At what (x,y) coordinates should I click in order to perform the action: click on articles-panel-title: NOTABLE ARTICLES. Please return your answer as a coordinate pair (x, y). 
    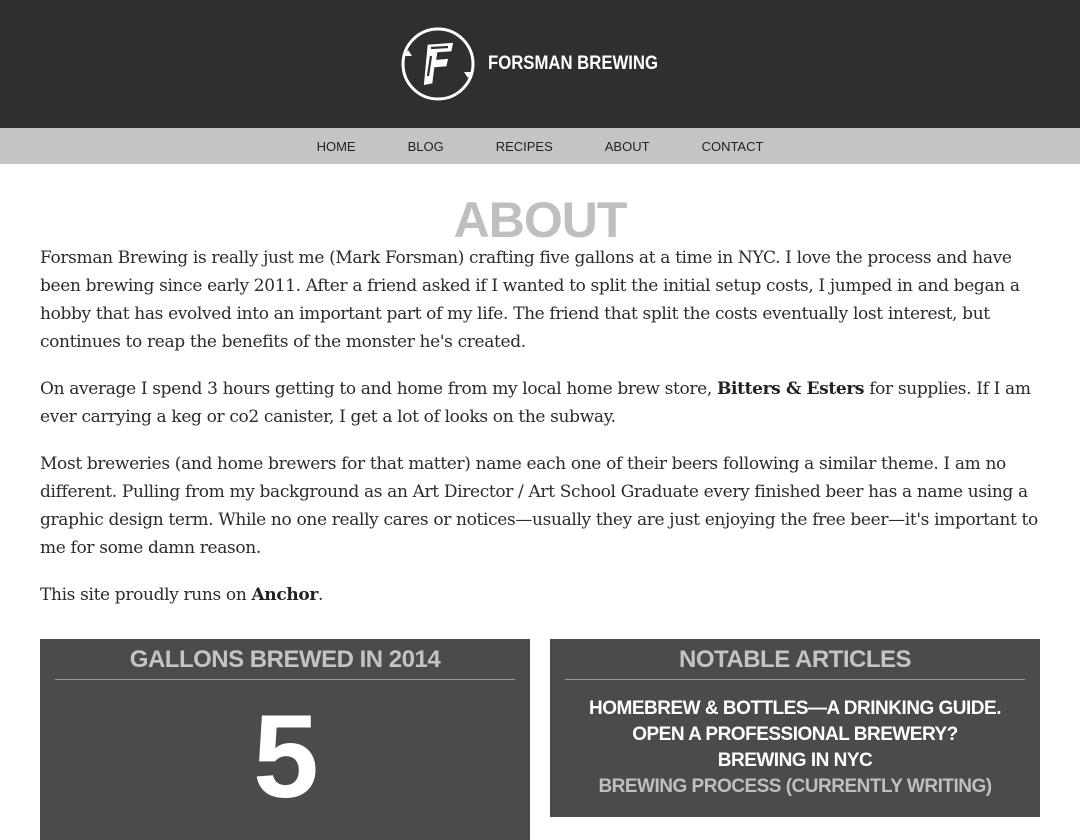
    Looking at the image, I should click on (795, 659).